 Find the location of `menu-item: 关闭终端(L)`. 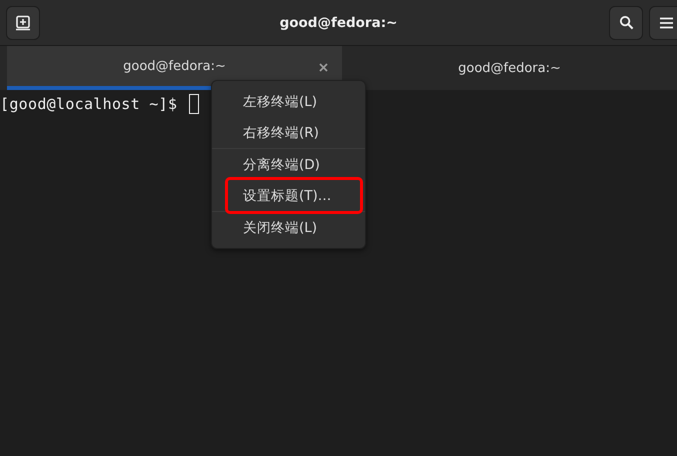

menu-item: 关闭终端(L) is located at coordinates (286, 227).